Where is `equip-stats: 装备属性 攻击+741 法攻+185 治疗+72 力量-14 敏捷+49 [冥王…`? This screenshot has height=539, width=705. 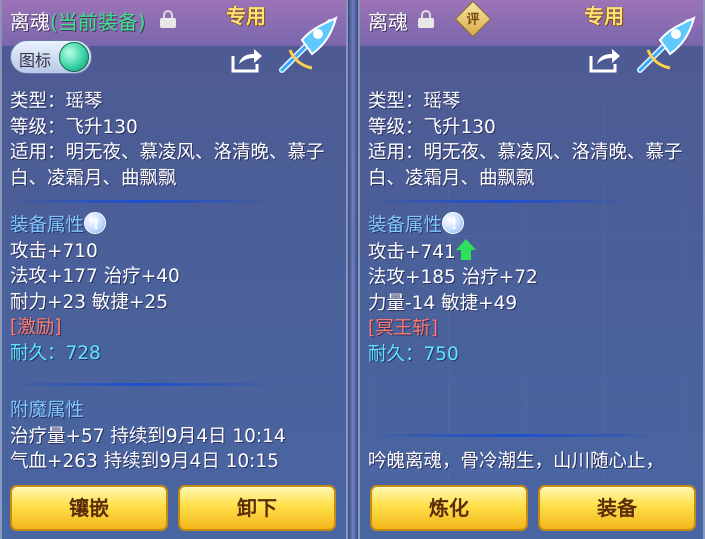 equip-stats: 装备属性 攻击+741 法攻+185 治疗+72 力量-14 敏捷+49 [冥王… is located at coordinates (453, 289).